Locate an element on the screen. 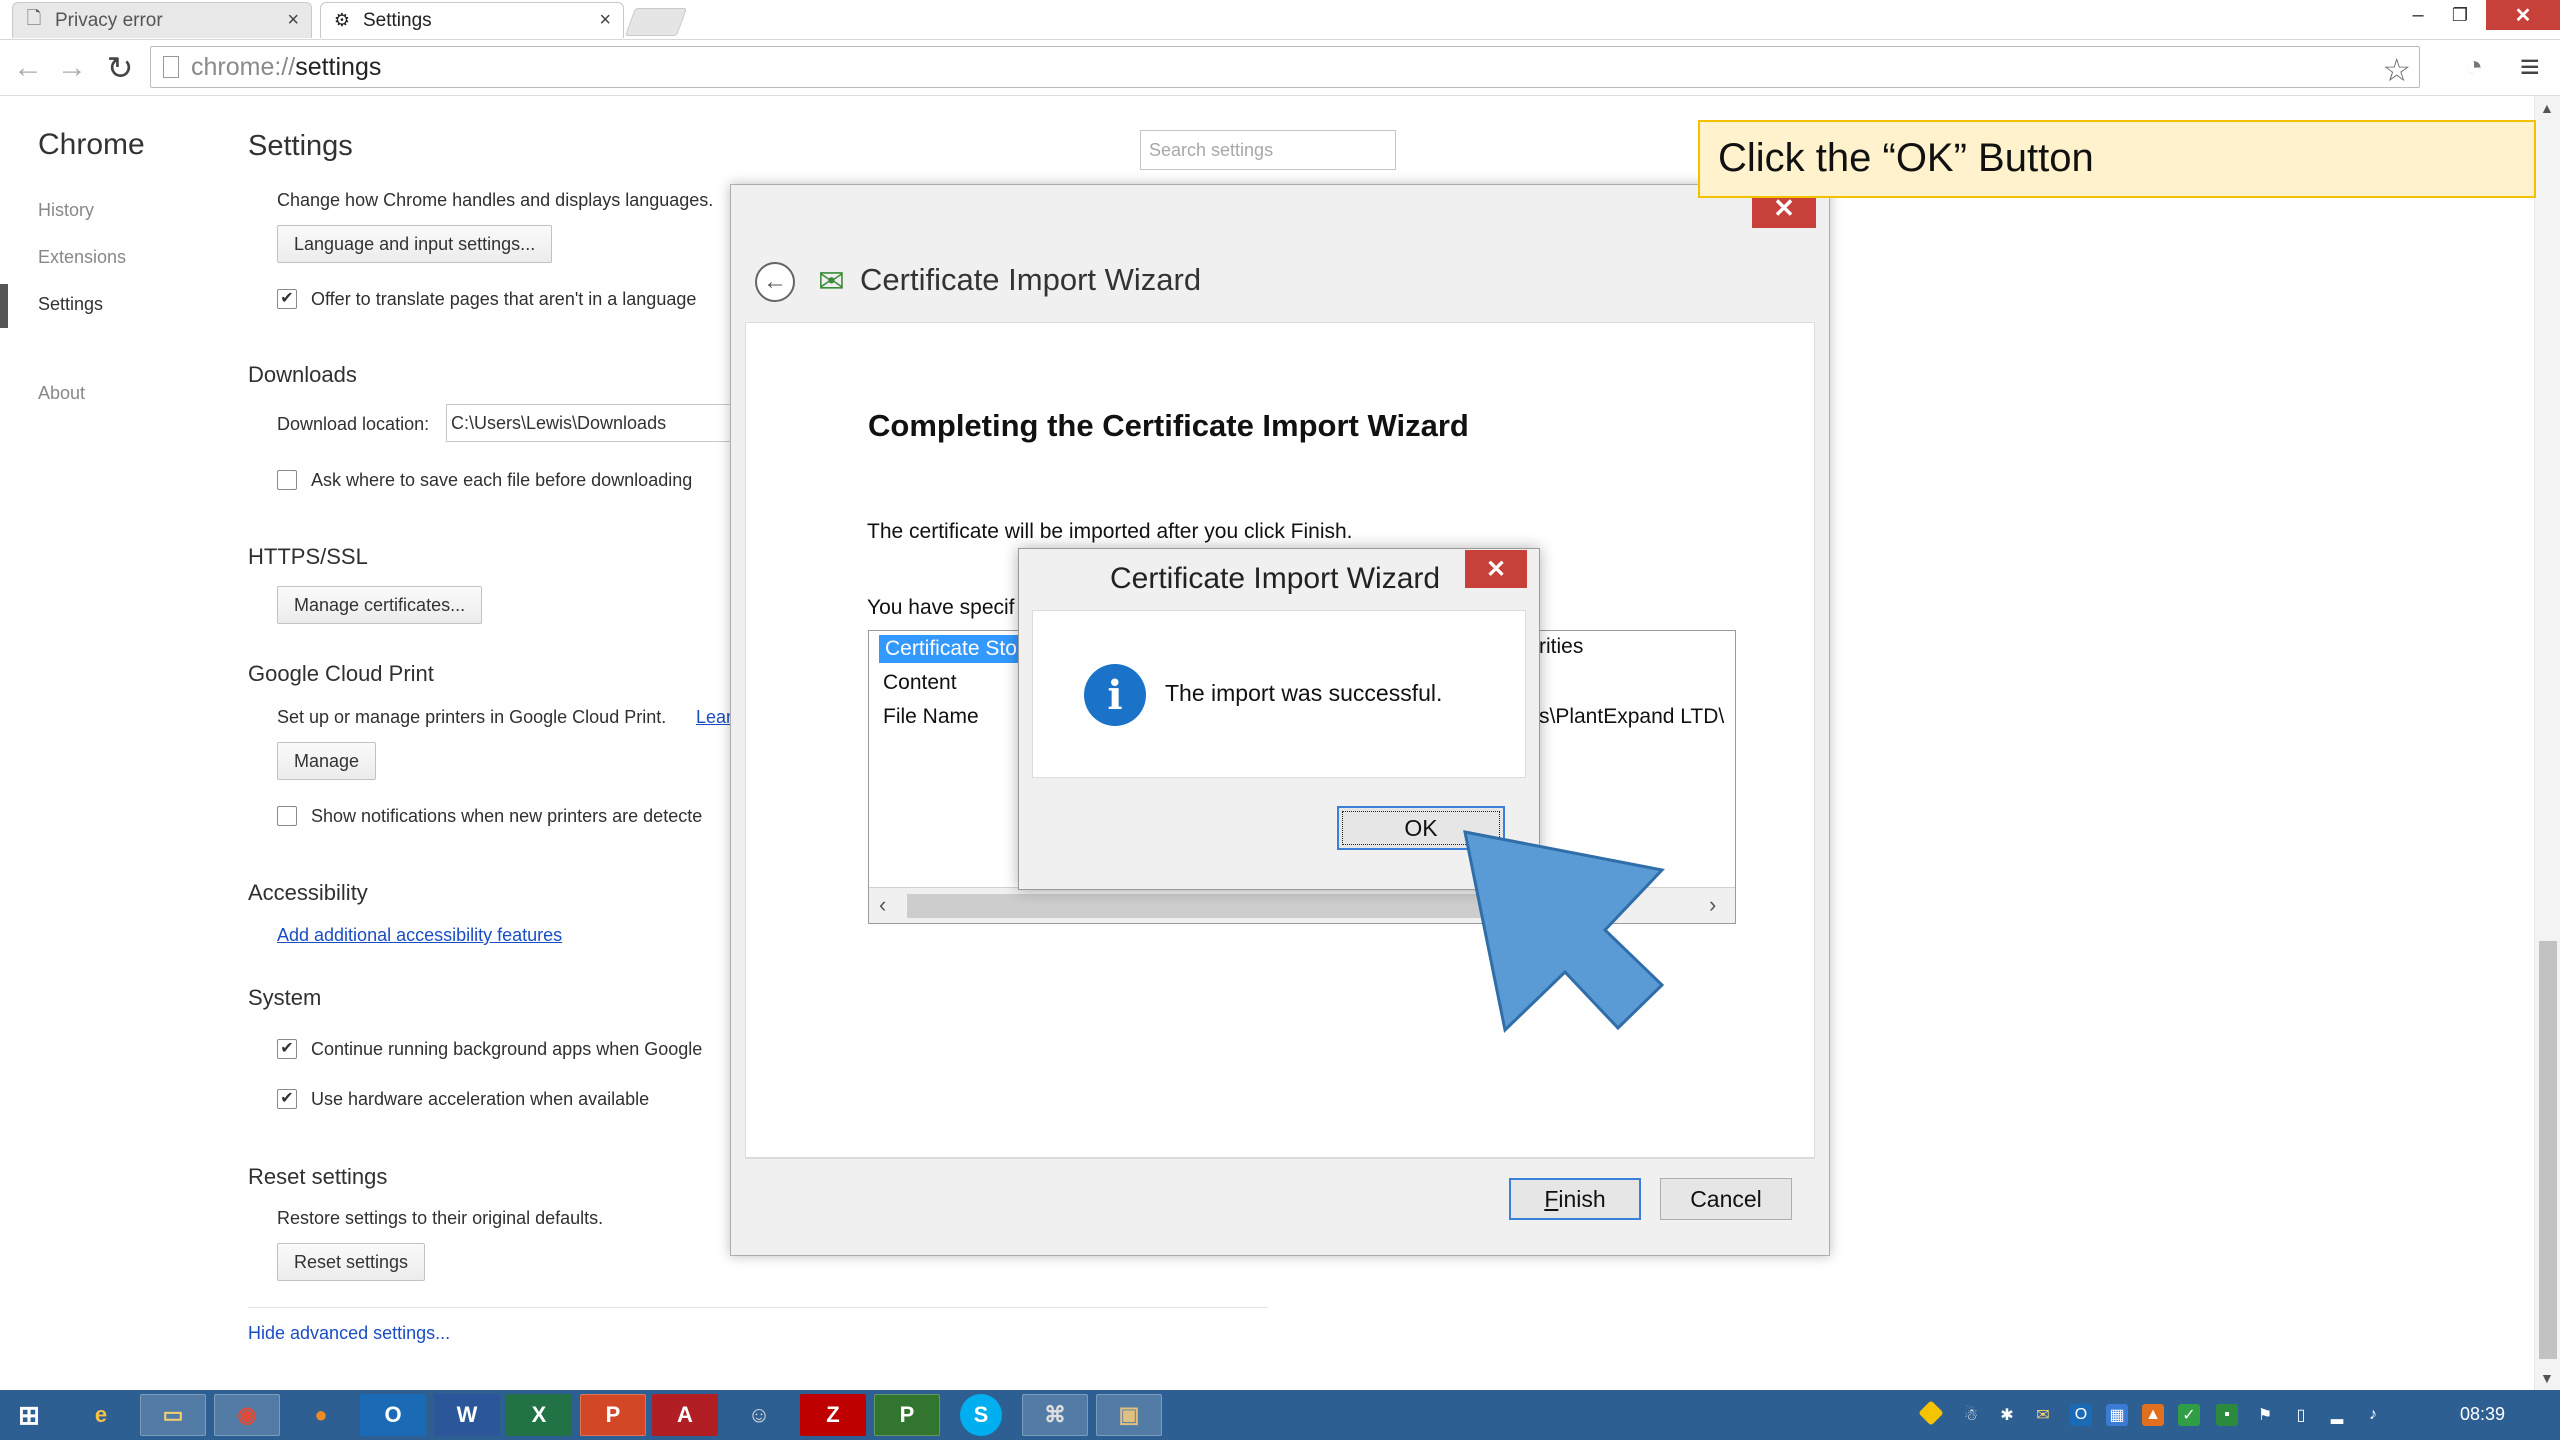 Image resolution: width=2560 pixels, height=1440 pixels. powerpoint-icon: P is located at coordinates (613, 1415).